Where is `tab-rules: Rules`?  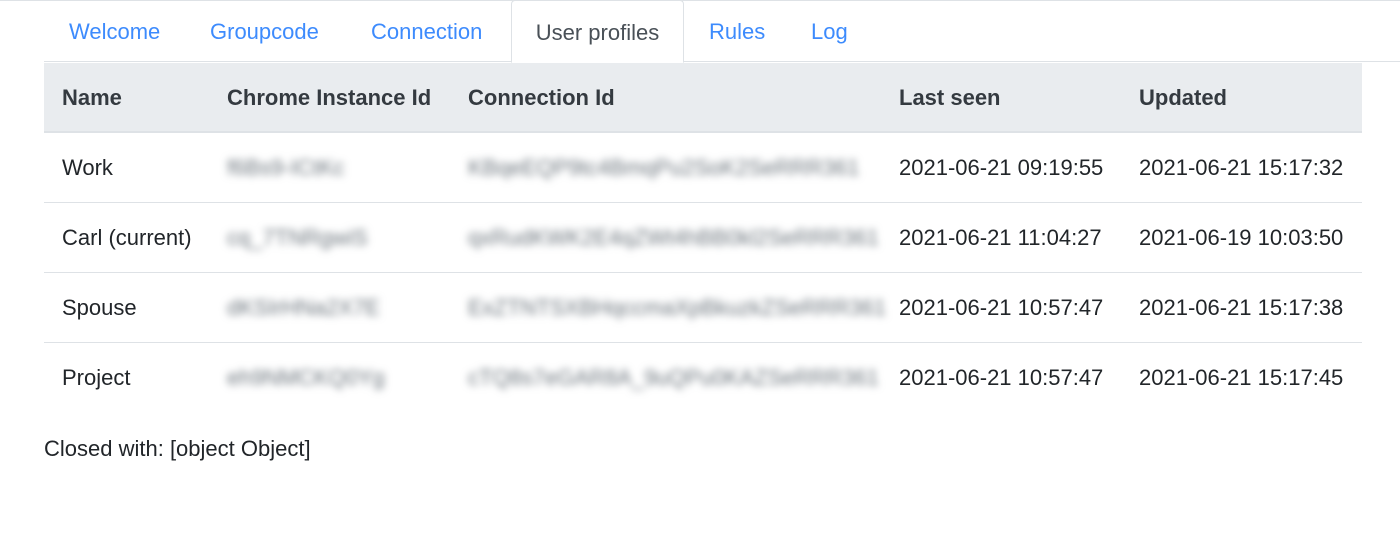 tab-rules: Rules is located at coordinates (737, 31).